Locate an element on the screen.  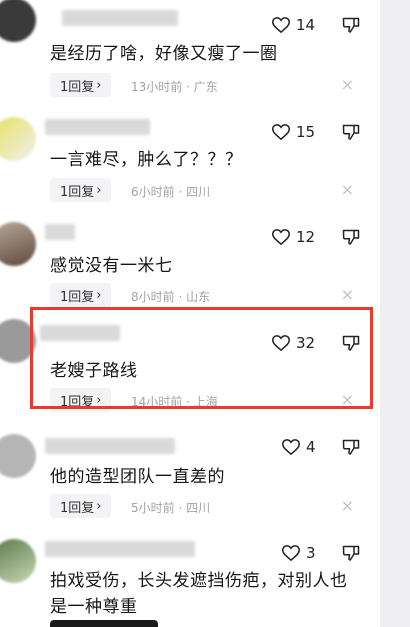
like-button: 4 is located at coordinates (299, 447).